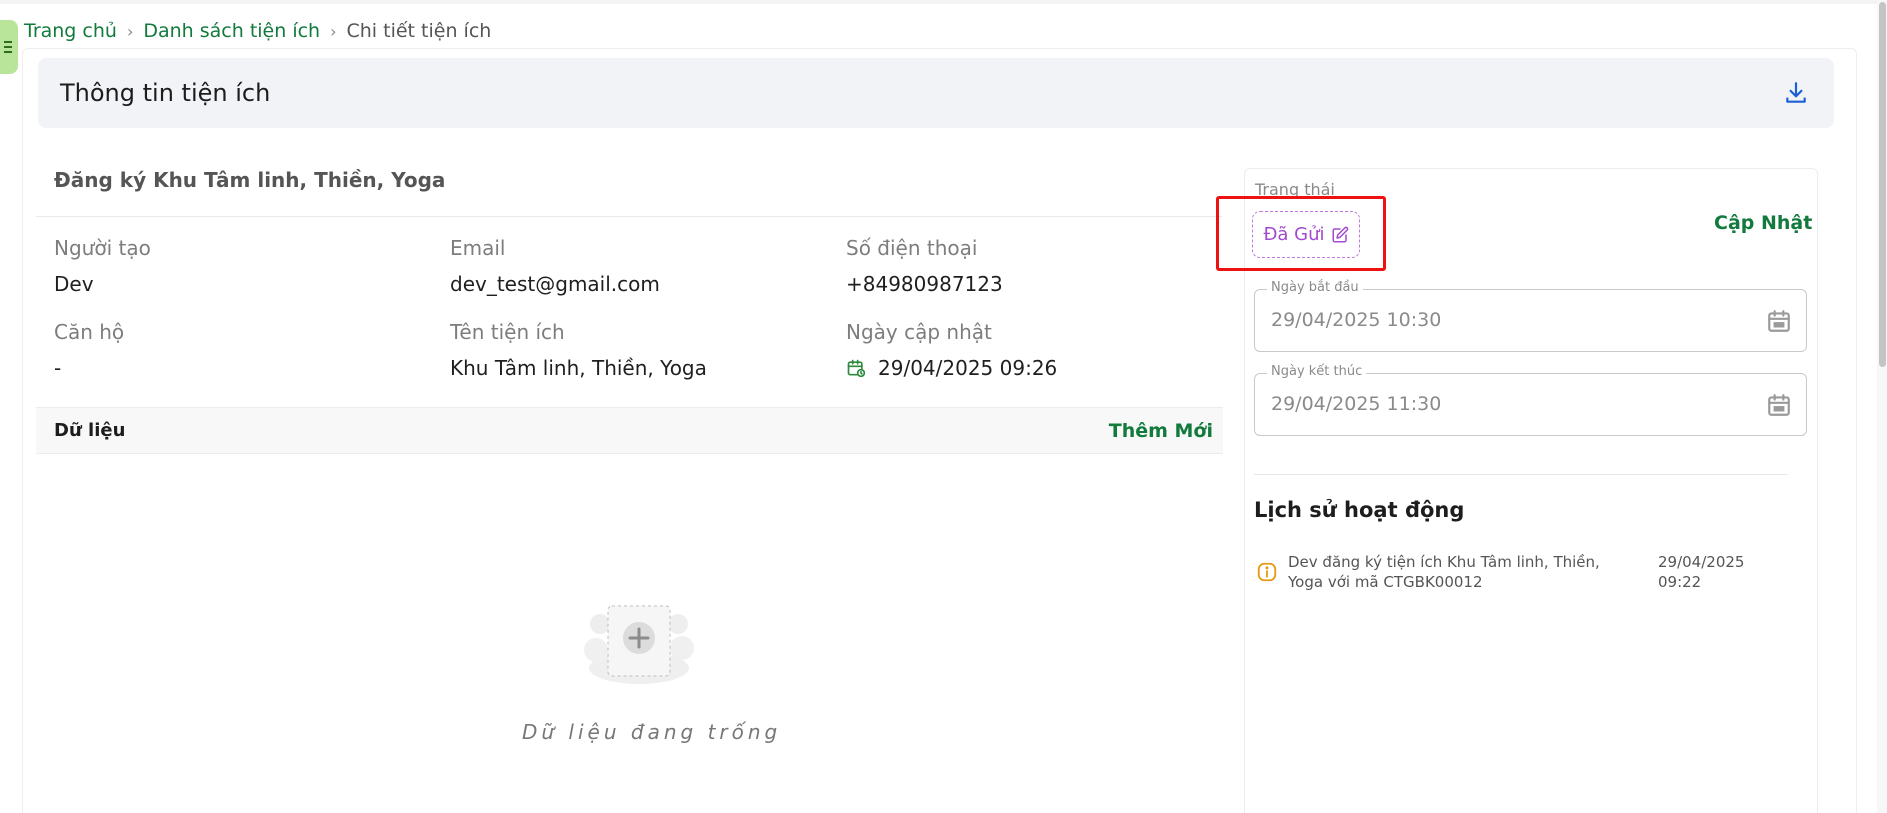 The height and width of the screenshot is (813, 1887). What do you see at coordinates (90, 430) in the screenshot?
I see `data-section-label: Dữ liệu` at bounding box center [90, 430].